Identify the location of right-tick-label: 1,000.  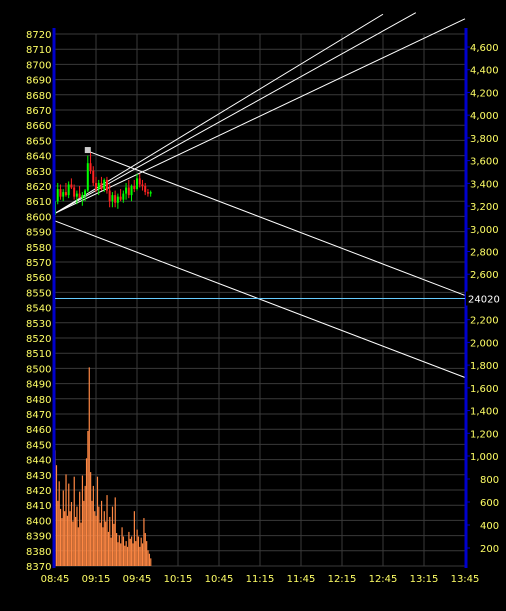
(484, 457).